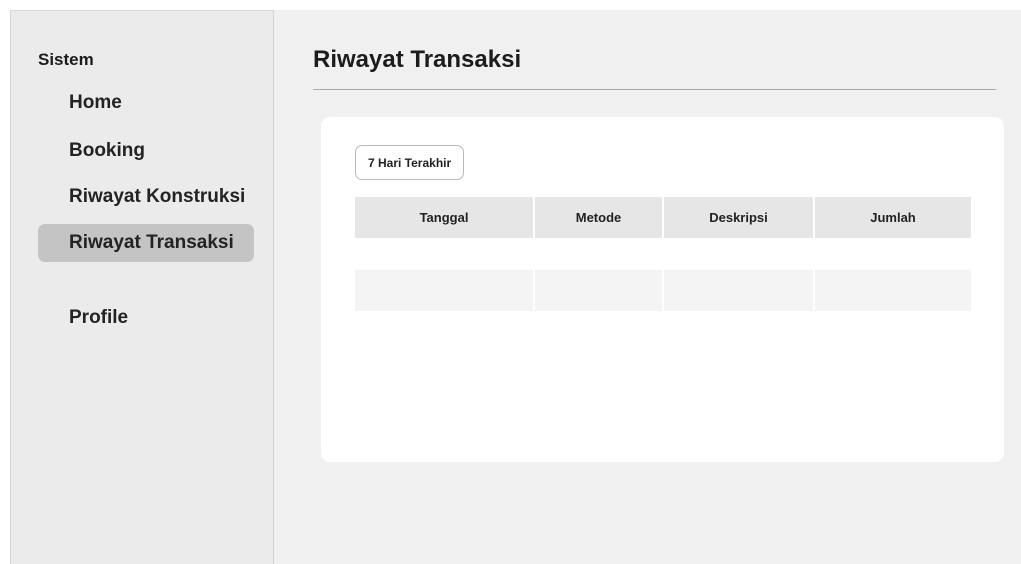 Image resolution: width=1021 pixels, height=564 pixels. Describe the element at coordinates (157, 196) in the screenshot. I see `sidebar-item-label: Riwayat Konstruksi` at that location.